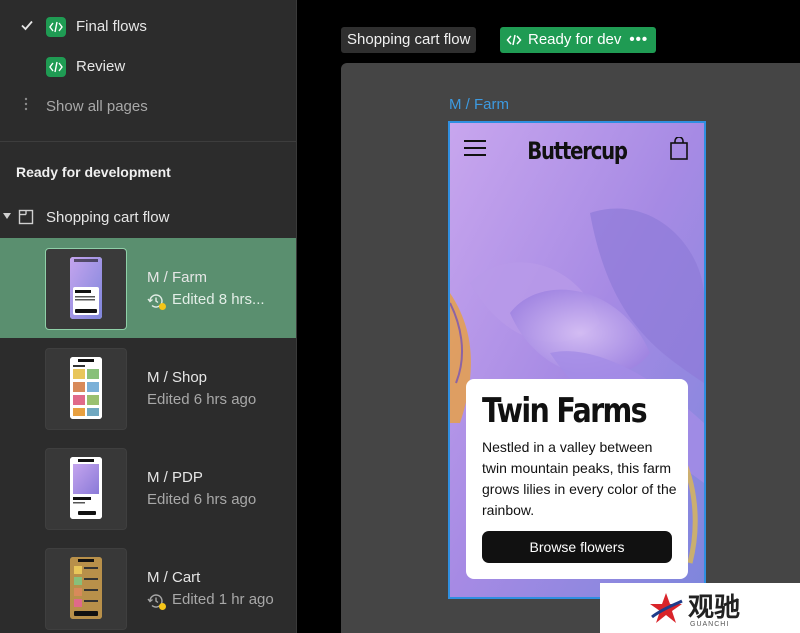 Image resolution: width=800 pixels, height=633 pixels. Describe the element at coordinates (93, 172) in the screenshot. I see `section-title: Ready for development` at that location.